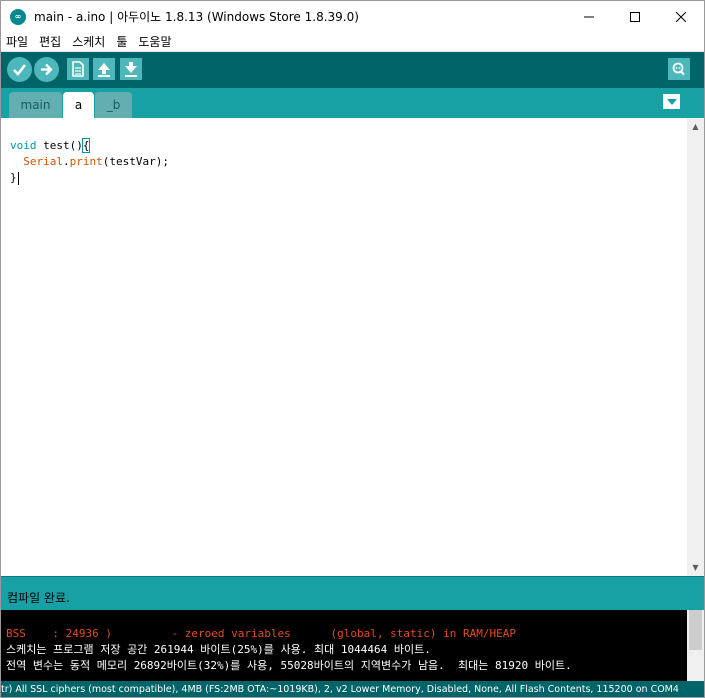 This screenshot has width=705, height=698. Describe the element at coordinates (352, 42) in the screenshot. I see `menu-bar: 파일 편집 스케치 툴 도움말` at that location.